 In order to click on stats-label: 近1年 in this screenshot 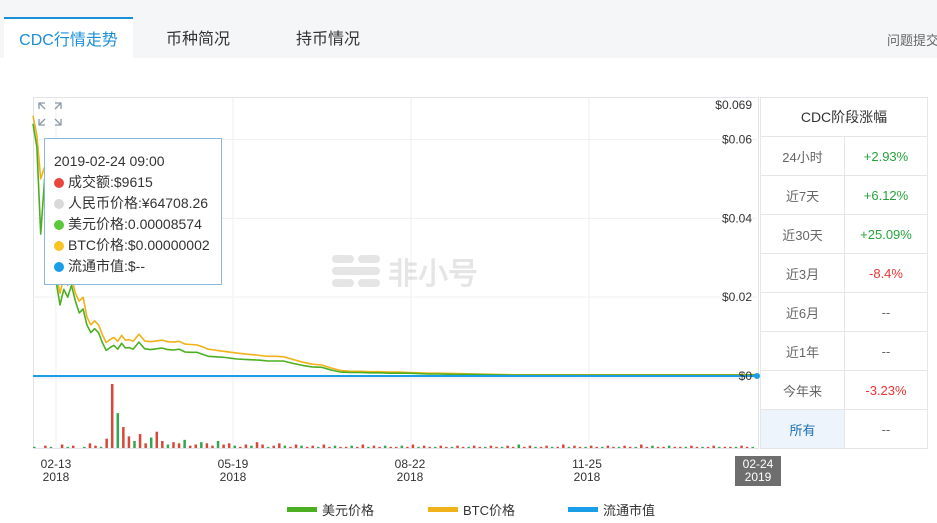, I will do `click(802, 351)`.